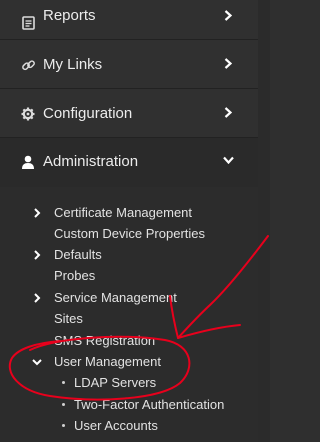 This screenshot has width=320, height=442. Describe the element at coordinates (75, 275) in the screenshot. I see `submenu-item-label: Probes` at that location.